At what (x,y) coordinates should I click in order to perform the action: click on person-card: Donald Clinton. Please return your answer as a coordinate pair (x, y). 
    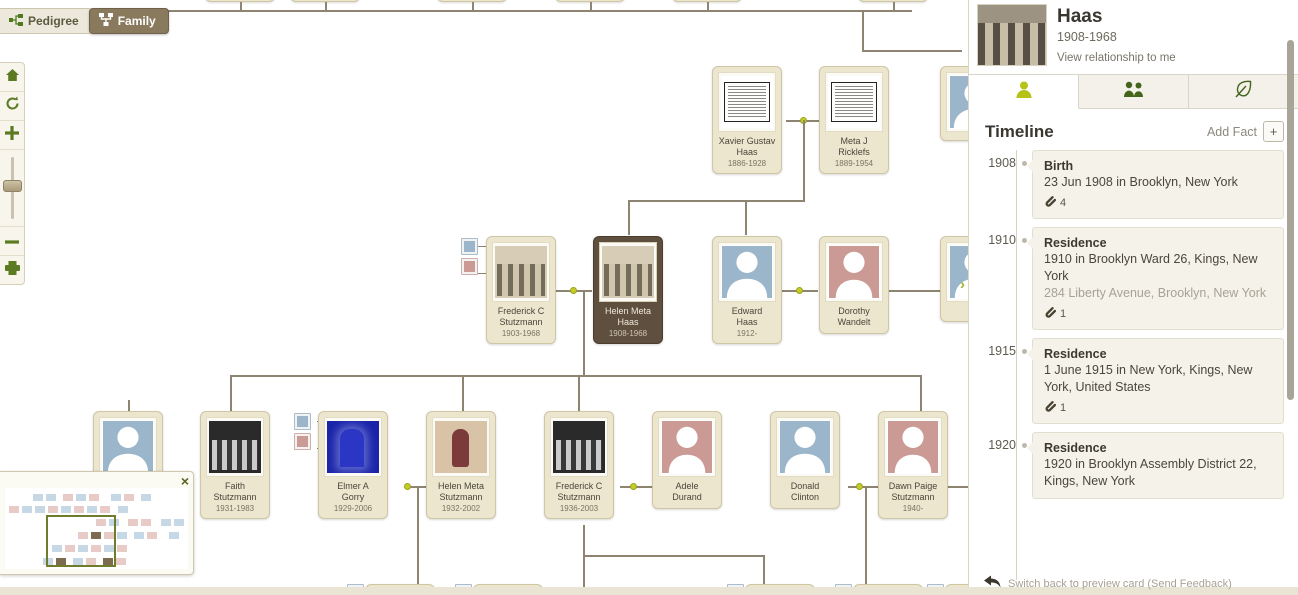
    Looking at the image, I should click on (805, 460).